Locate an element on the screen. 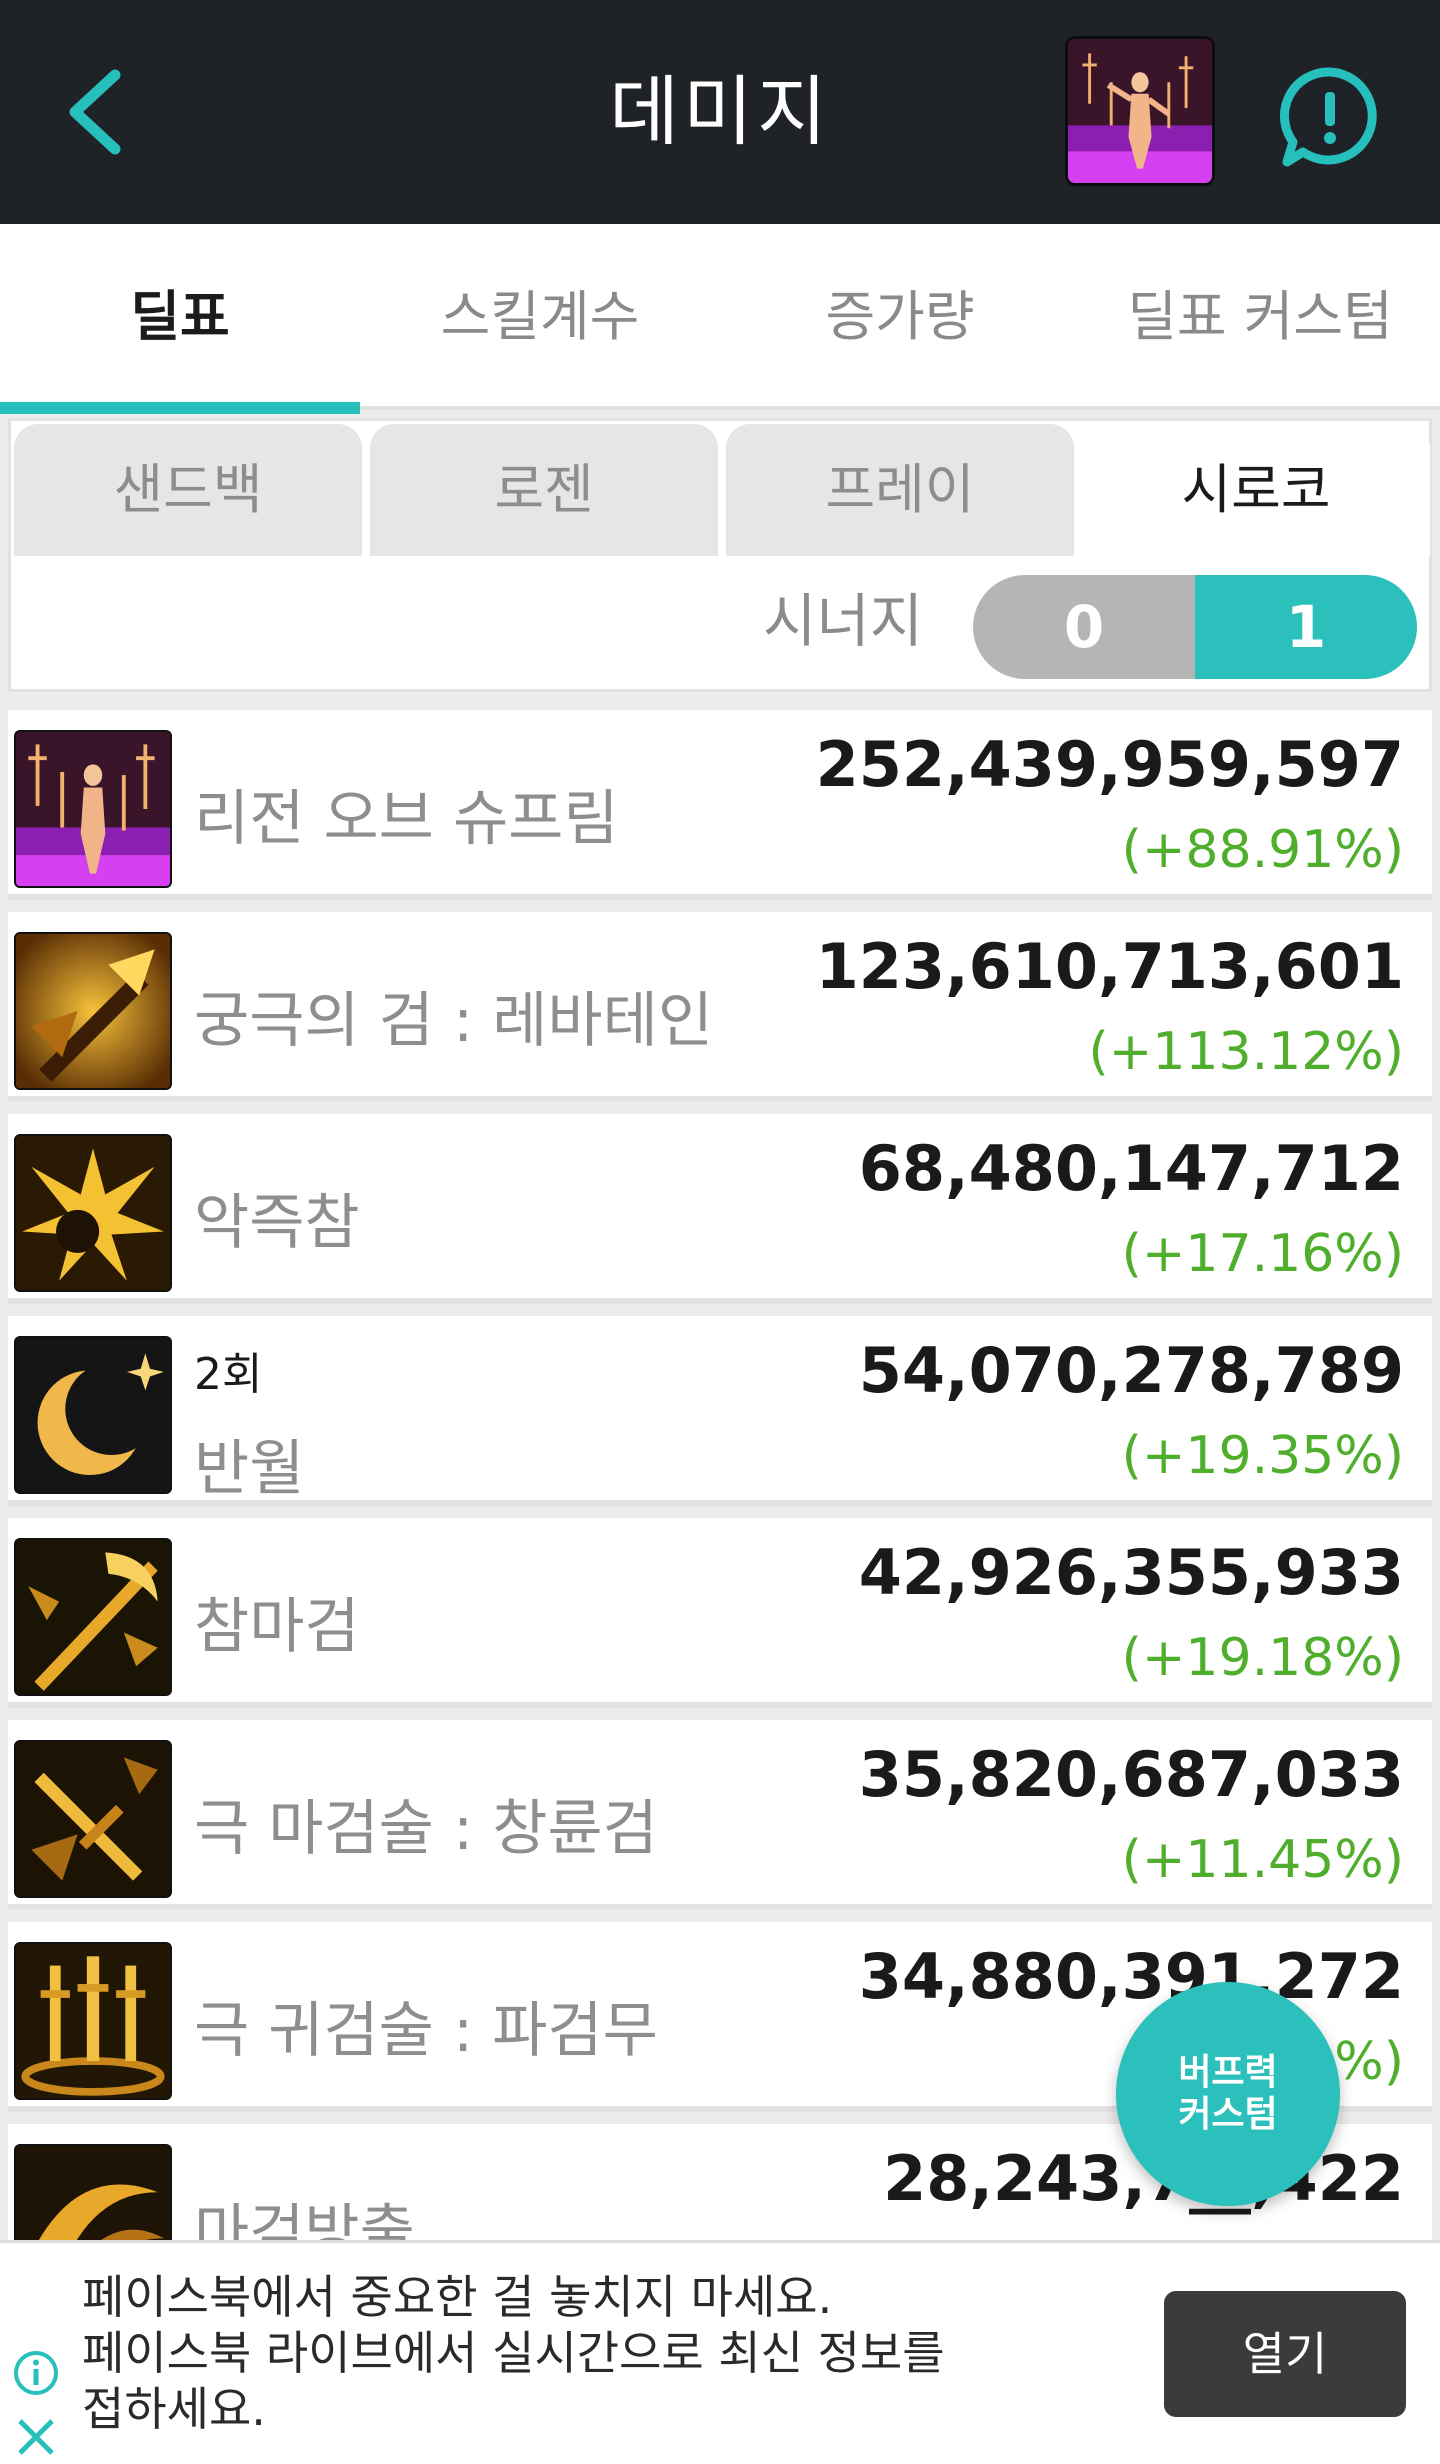  sword-dance-icon is located at coordinates (93, 2021).